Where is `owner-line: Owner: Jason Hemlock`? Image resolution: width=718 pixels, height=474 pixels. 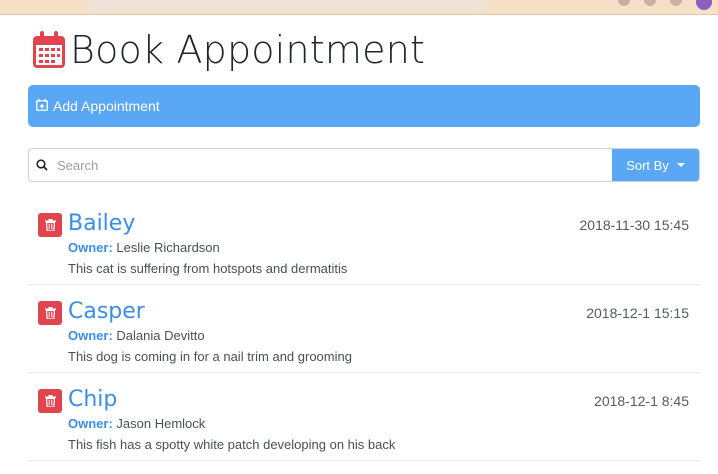
owner-line: Owner: Jason Hemlock is located at coordinates (136, 423).